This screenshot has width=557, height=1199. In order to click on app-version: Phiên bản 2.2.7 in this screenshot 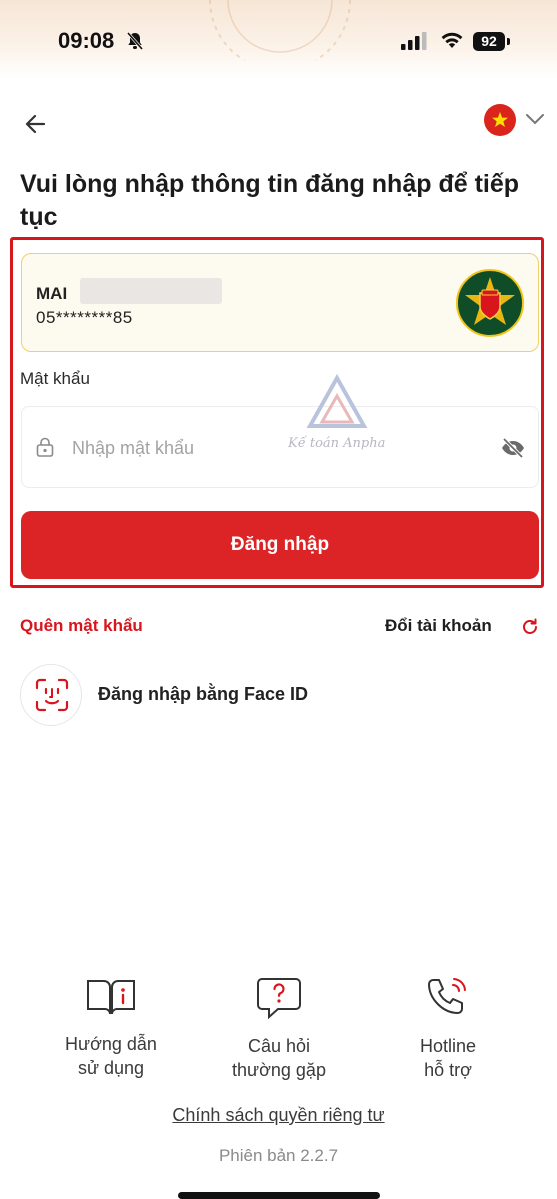, I will do `click(278, 1155)`.